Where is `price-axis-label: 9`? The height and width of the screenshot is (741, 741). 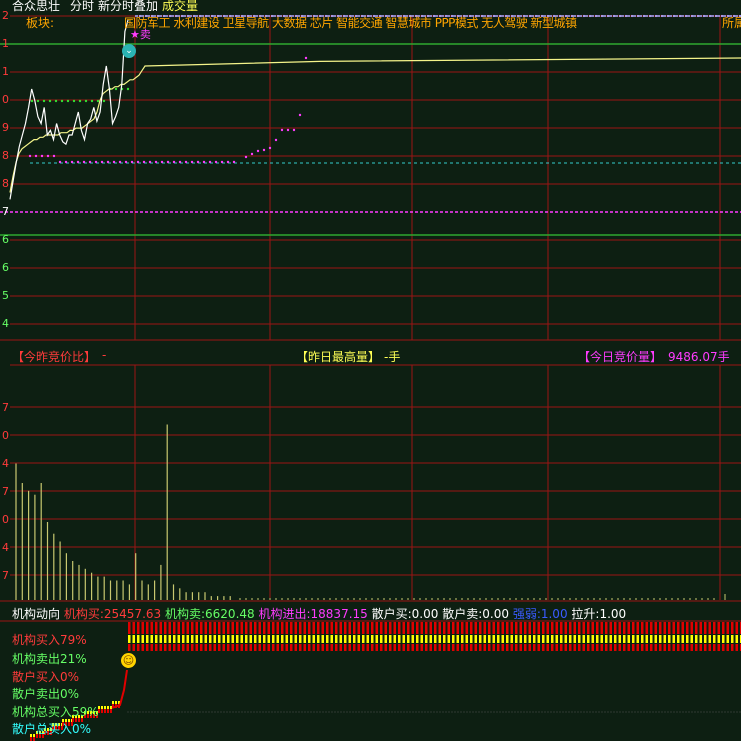 price-axis-label: 9 is located at coordinates (5, 127).